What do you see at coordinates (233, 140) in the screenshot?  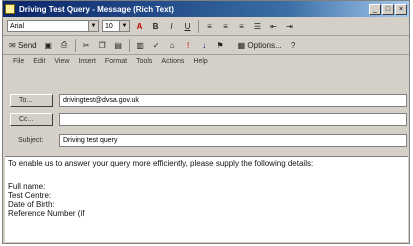 I see `subject-field: Driving test query` at bounding box center [233, 140].